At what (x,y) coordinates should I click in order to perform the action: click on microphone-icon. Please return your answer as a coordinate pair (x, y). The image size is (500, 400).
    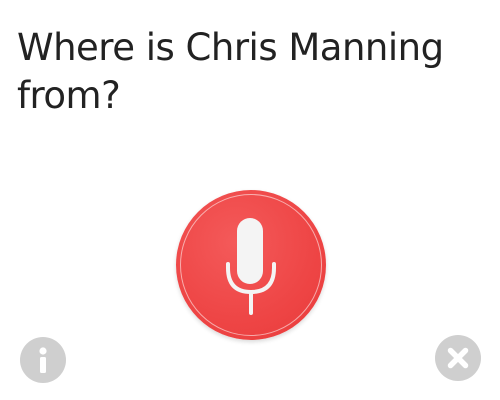
    Looking at the image, I should click on (251, 266).